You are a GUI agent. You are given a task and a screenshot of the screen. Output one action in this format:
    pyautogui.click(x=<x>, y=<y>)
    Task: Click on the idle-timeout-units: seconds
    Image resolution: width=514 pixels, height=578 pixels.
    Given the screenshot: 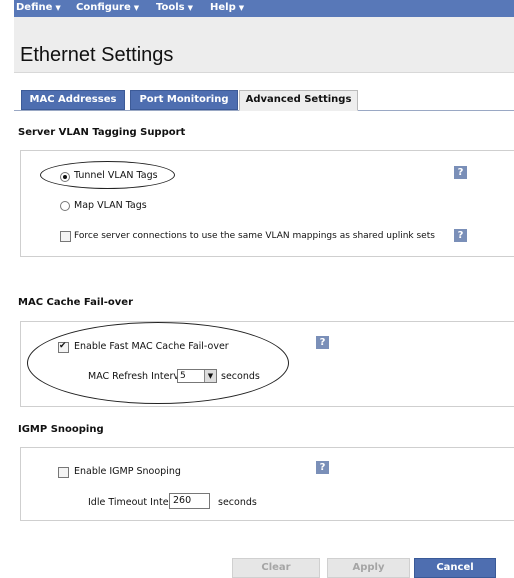 What is the action you would take?
    pyautogui.click(x=237, y=502)
    